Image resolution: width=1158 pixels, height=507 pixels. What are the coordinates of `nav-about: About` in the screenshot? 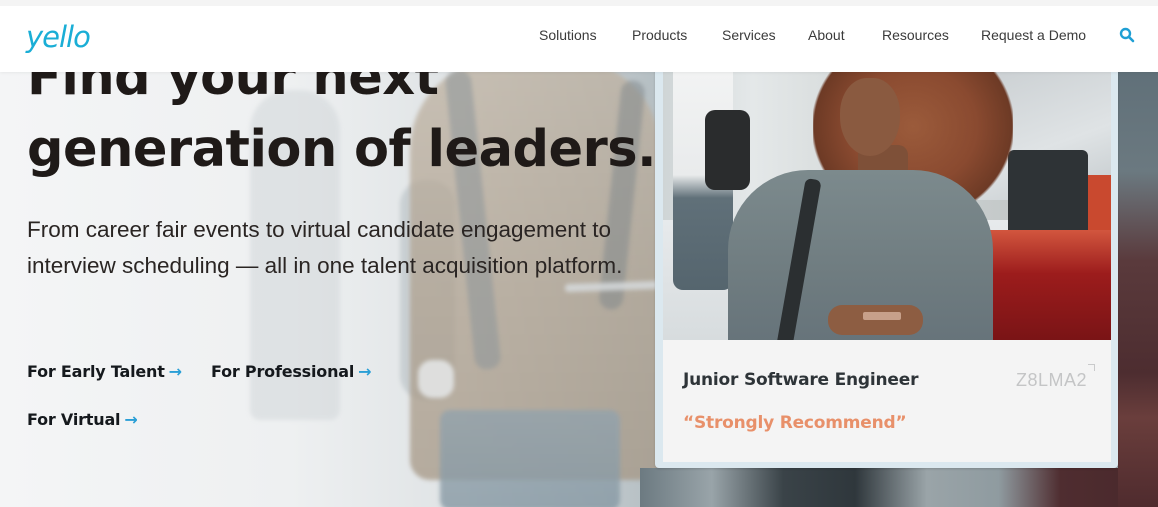 It's located at (826, 35).